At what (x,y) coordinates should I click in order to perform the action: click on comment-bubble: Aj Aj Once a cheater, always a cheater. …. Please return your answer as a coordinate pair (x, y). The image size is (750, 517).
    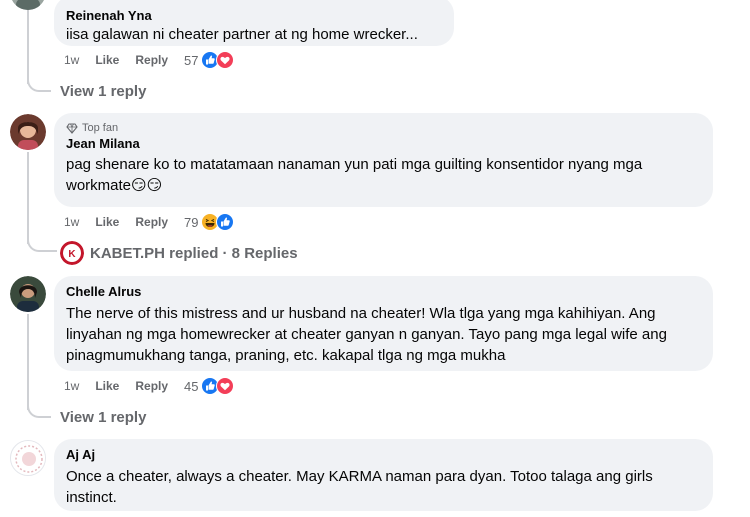
    Looking at the image, I should click on (383, 475).